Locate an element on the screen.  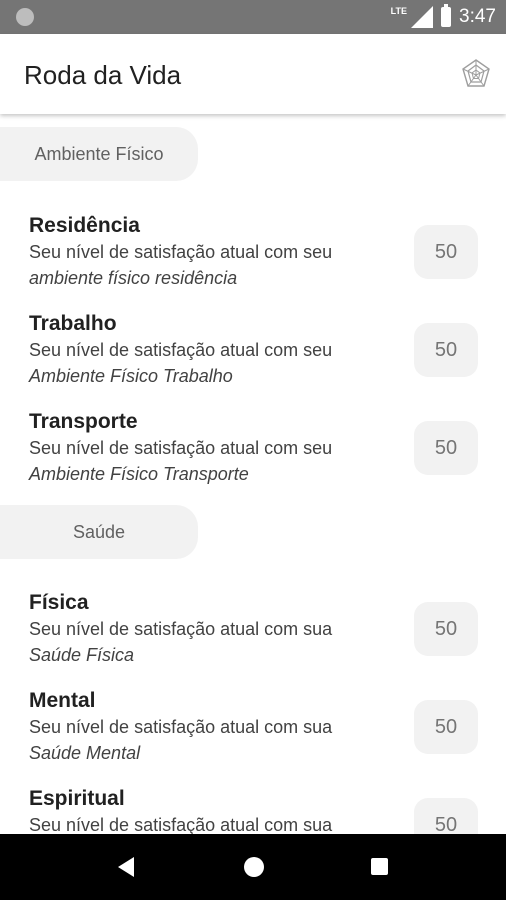
item-subtitle: ambiente físico residência is located at coordinates (133, 278).